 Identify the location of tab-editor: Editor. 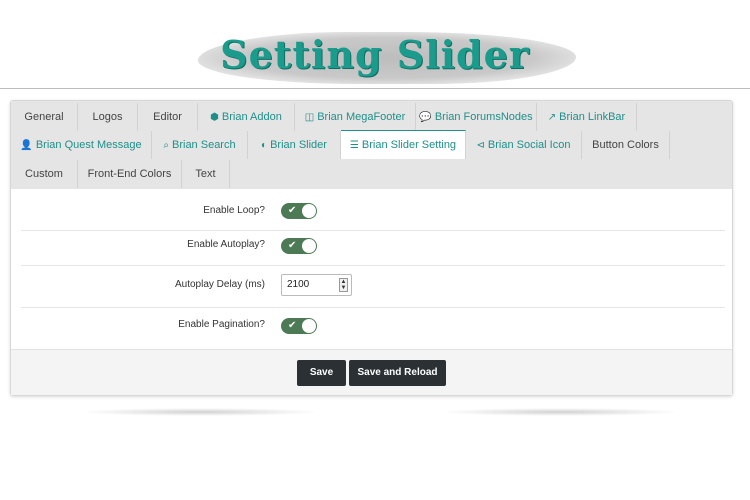
(168, 117).